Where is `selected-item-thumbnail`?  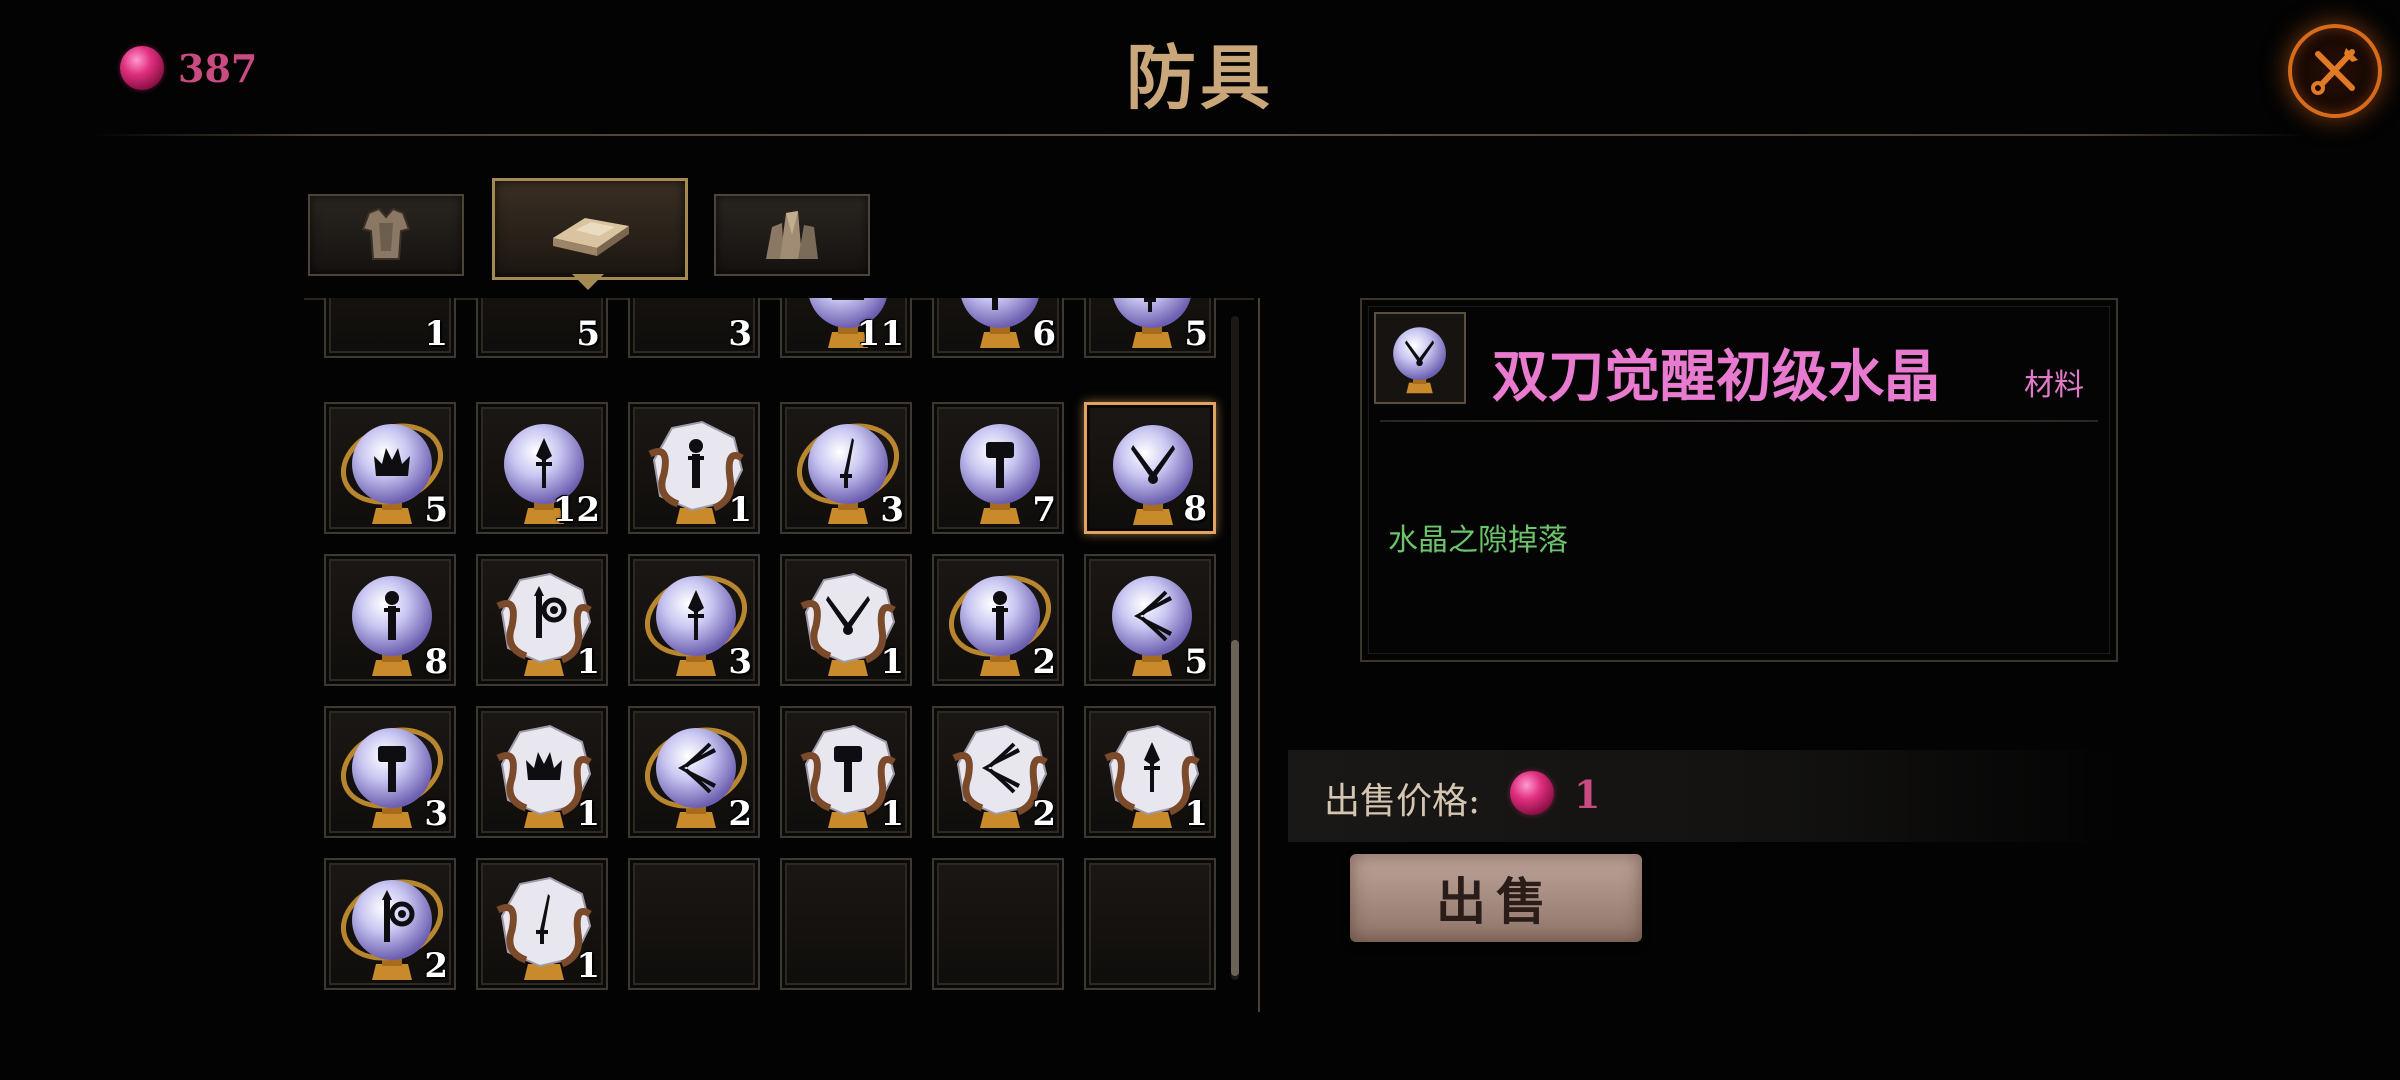 selected-item-thumbnail is located at coordinates (1420, 358).